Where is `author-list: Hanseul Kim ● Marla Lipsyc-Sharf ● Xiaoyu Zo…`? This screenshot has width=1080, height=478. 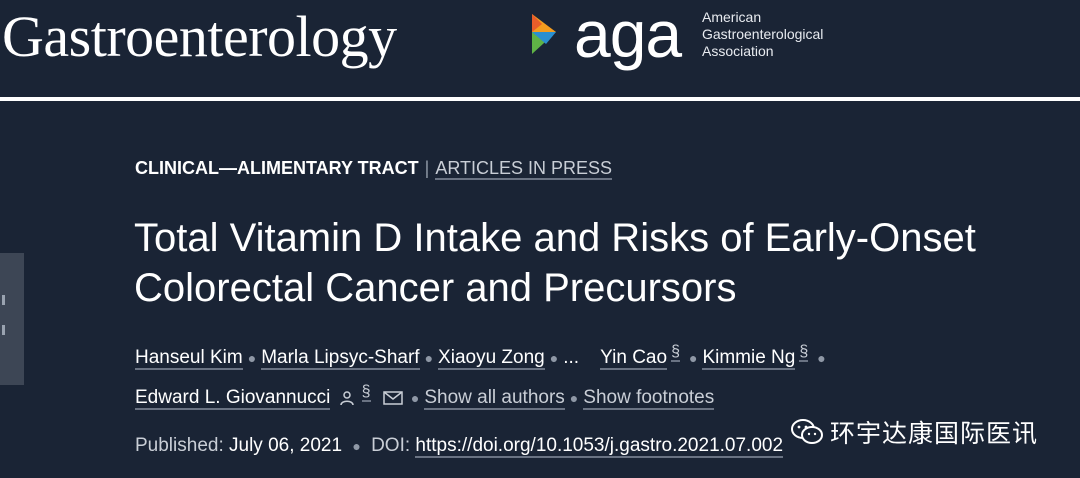 author-list: Hanseul Kim ● Marla Lipsyc-Sharf ● Xiaoyu Zo… is located at coordinates (585, 378).